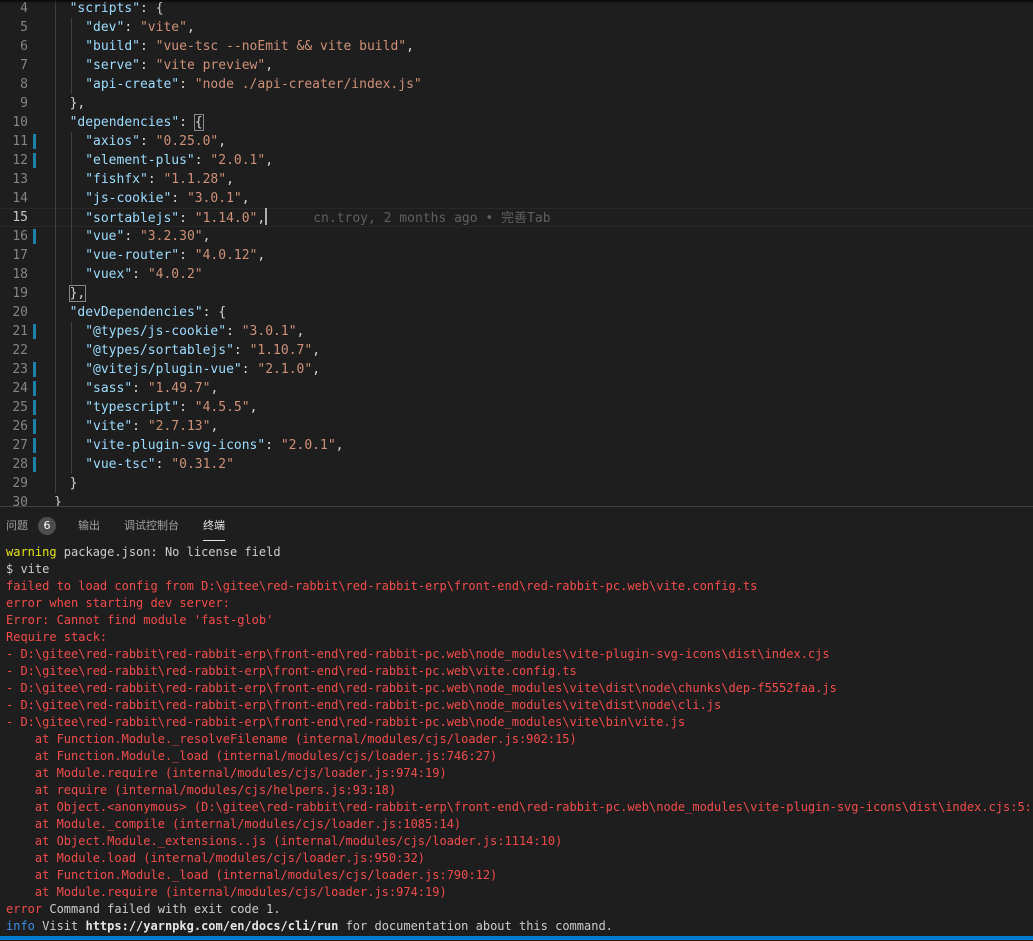 The image size is (1033, 941). I want to click on line-number: 13, so click(20, 179).